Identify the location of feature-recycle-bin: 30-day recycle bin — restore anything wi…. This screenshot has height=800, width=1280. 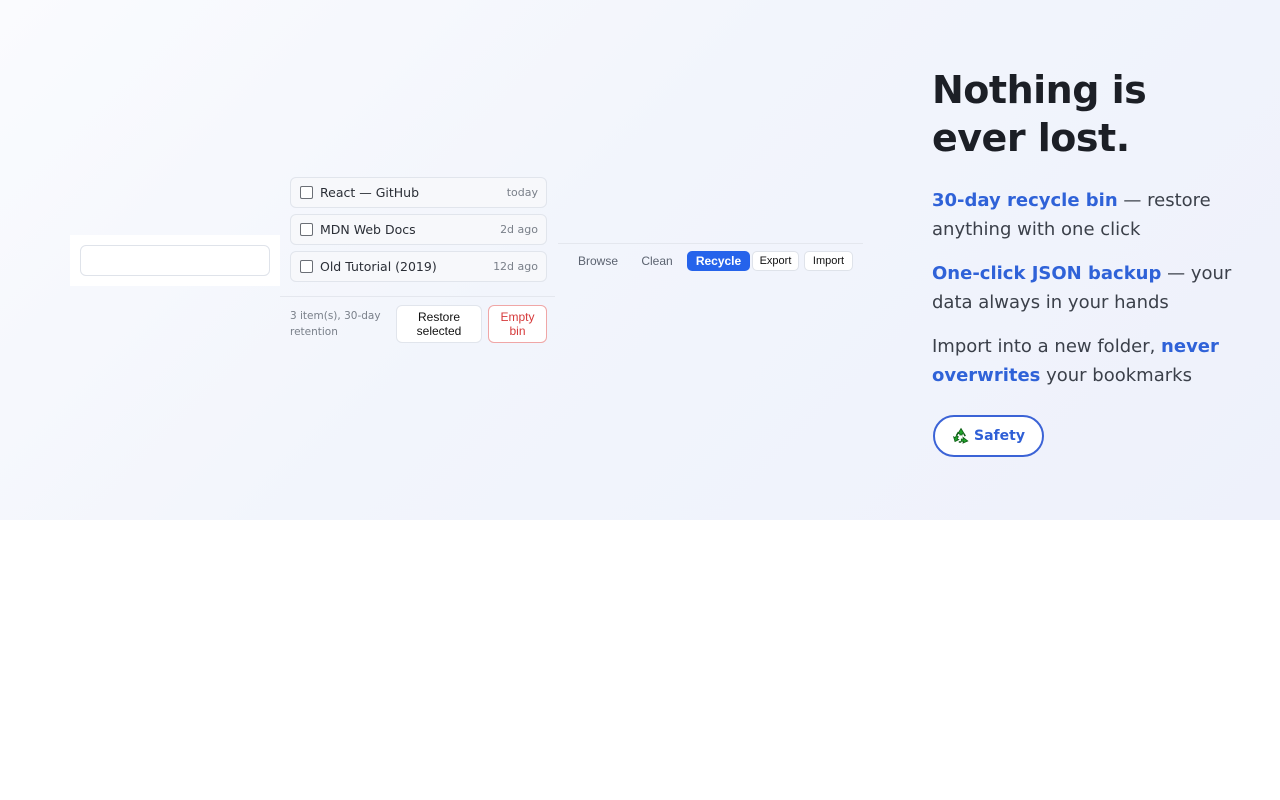
(1082, 215).